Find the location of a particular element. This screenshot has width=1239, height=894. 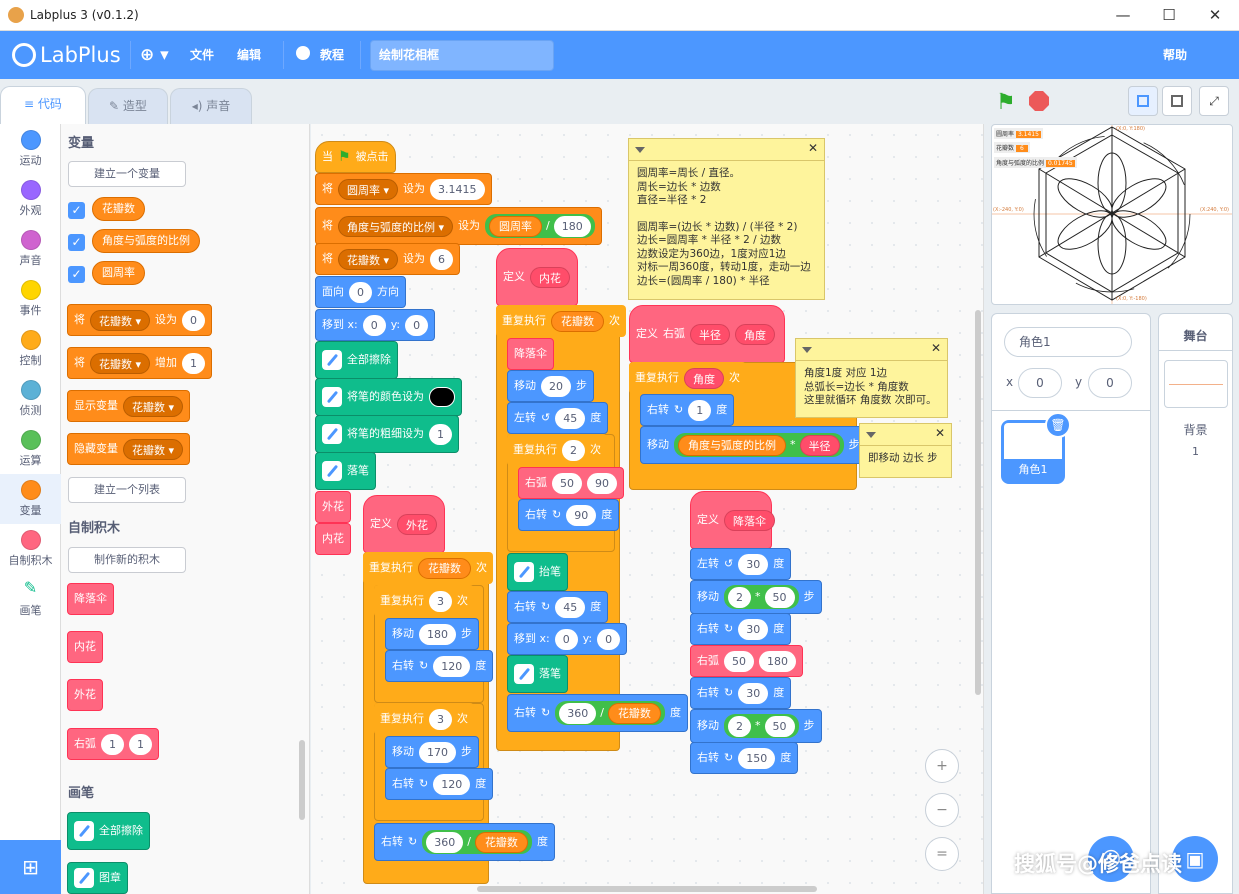

tab-sound: ◂) 声音 is located at coordinates (211, 106).